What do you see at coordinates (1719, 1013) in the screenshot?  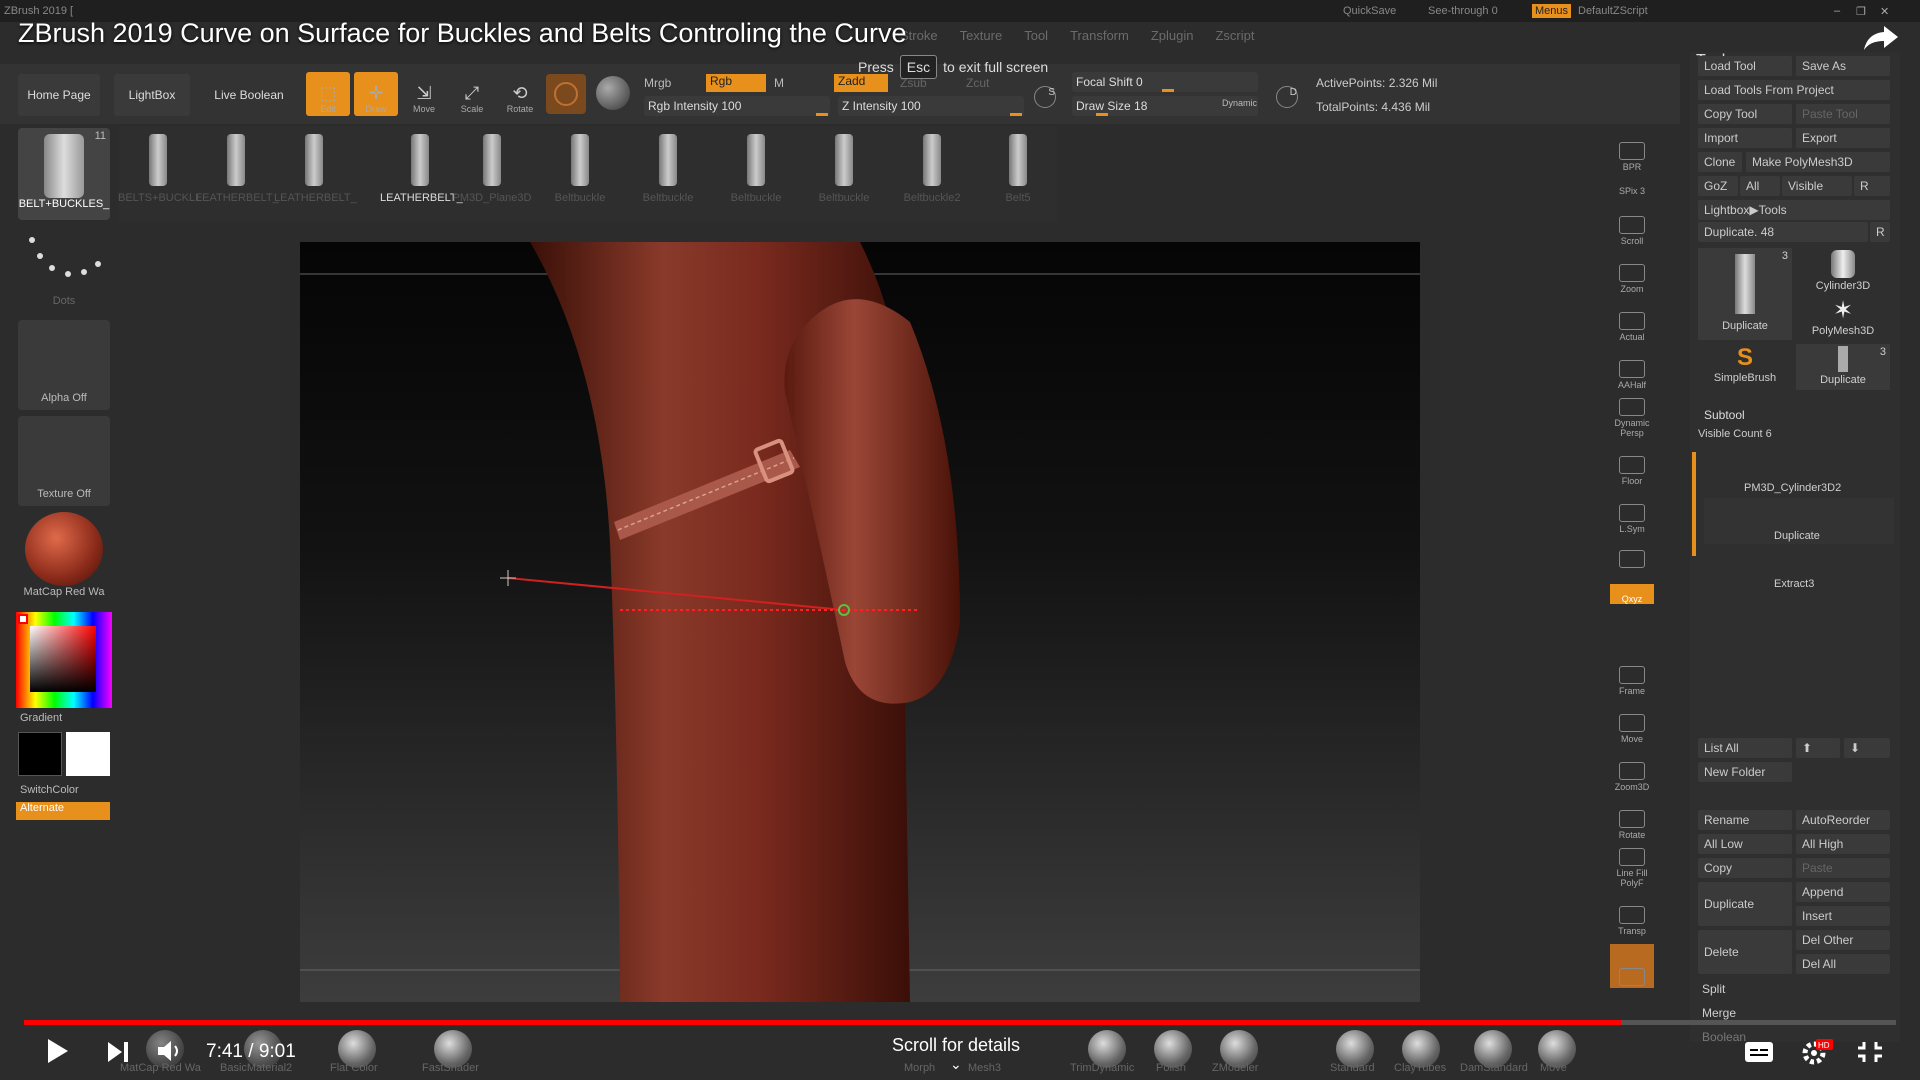 I see `merge-button: Merge` at bounding box center [1719, 1013].